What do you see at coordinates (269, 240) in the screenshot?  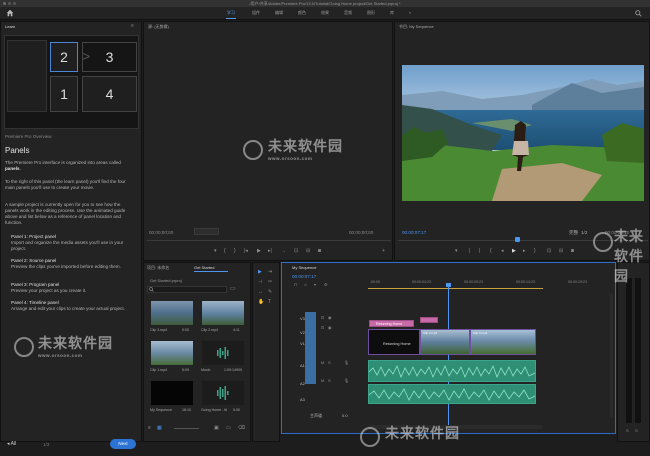 I see `source-scrubber` at bounding box center [269, 240].